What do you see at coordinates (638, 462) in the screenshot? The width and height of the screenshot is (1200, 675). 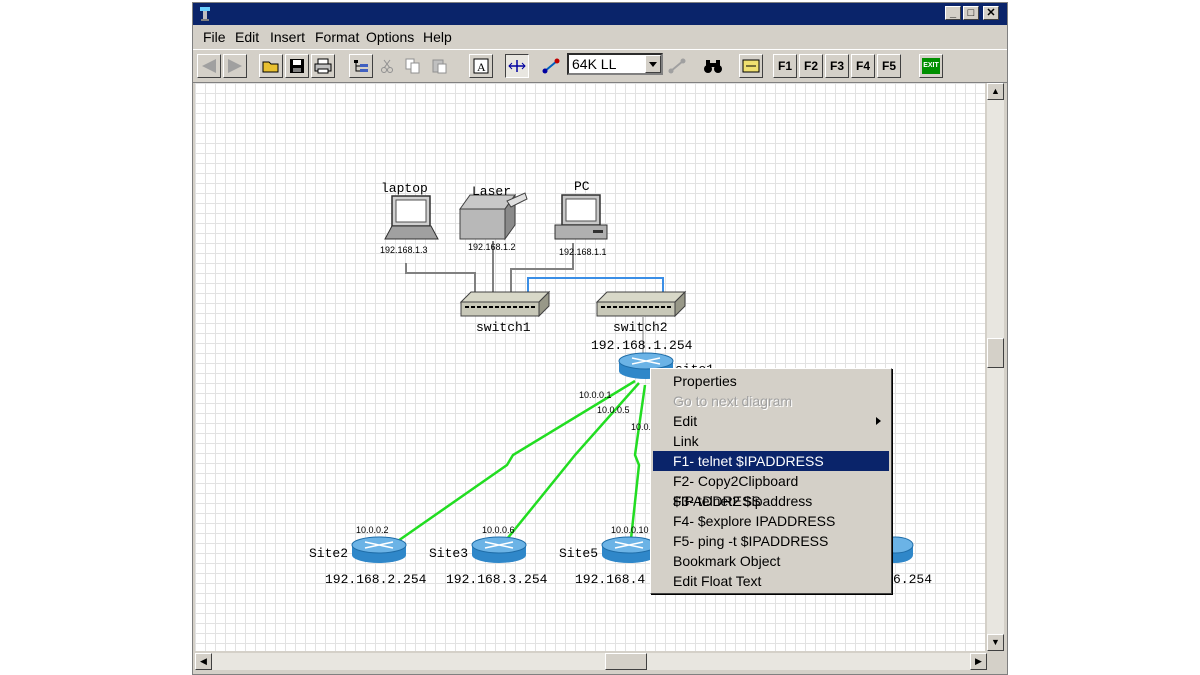 I see `link-site1-site5` at bounding box center [638, 462].